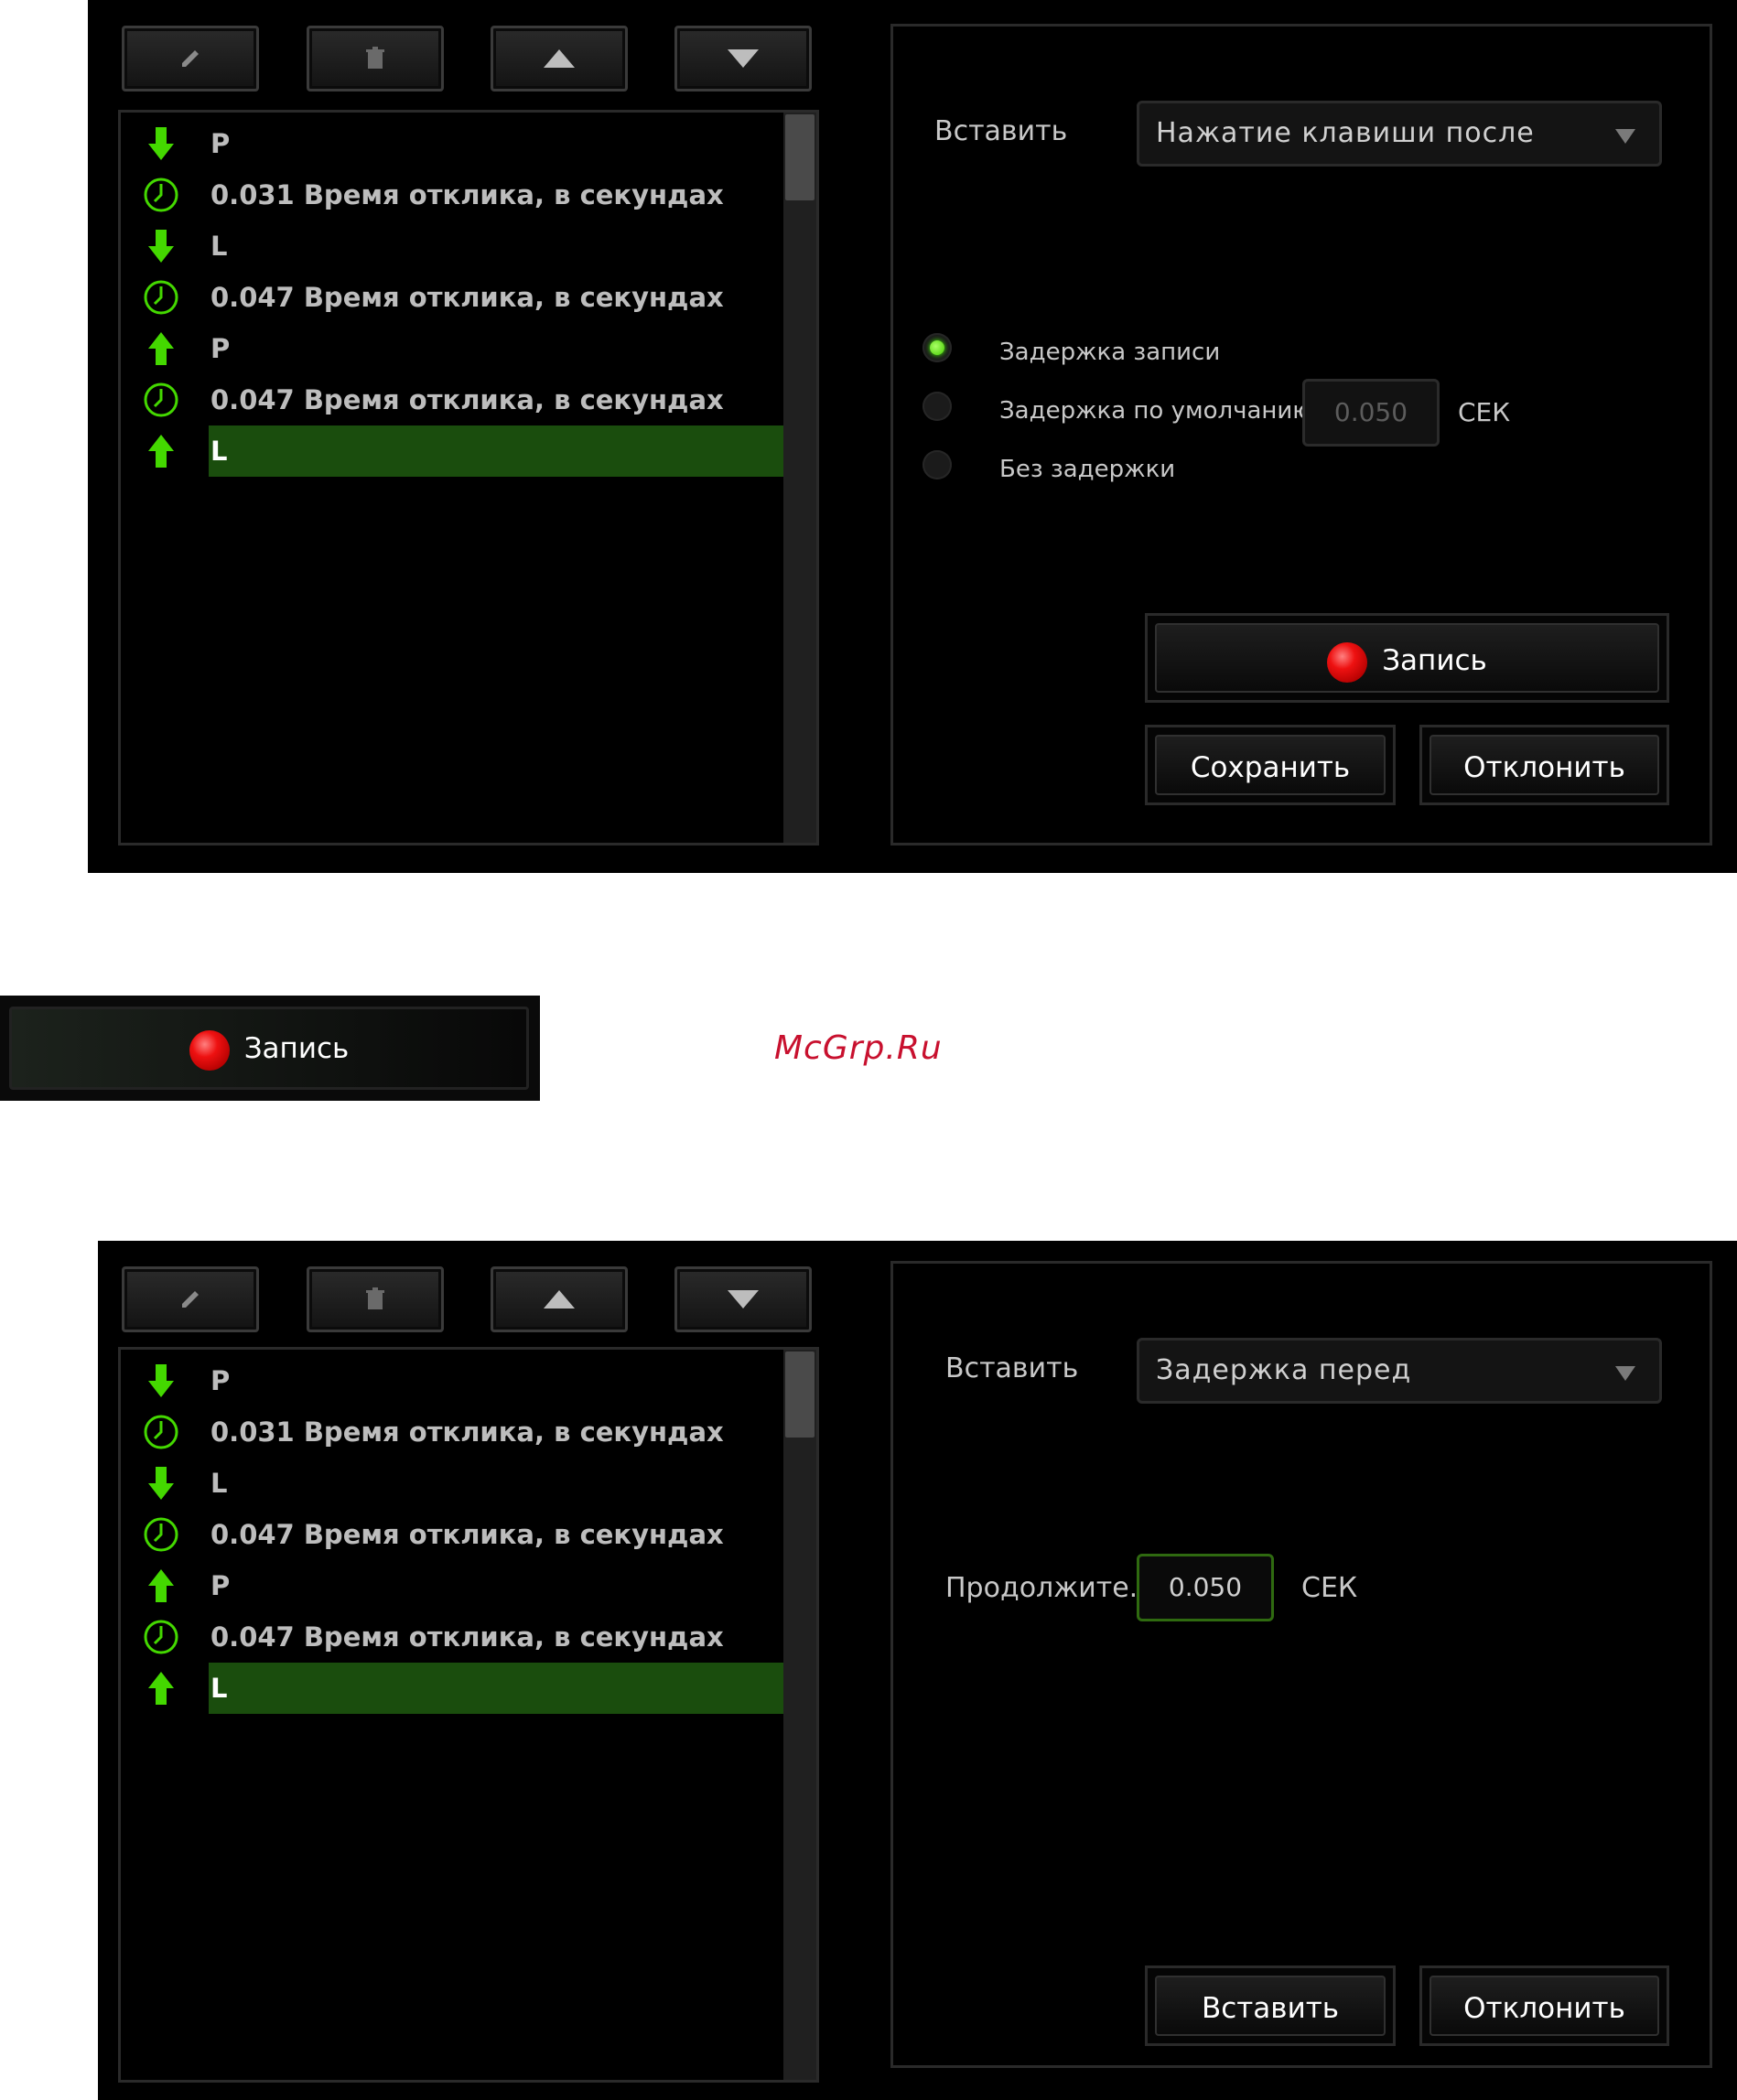 The height and width of the screenshot is (2100, 1737). I want to click on insert-button: Вставить, so click(1271, 2005).